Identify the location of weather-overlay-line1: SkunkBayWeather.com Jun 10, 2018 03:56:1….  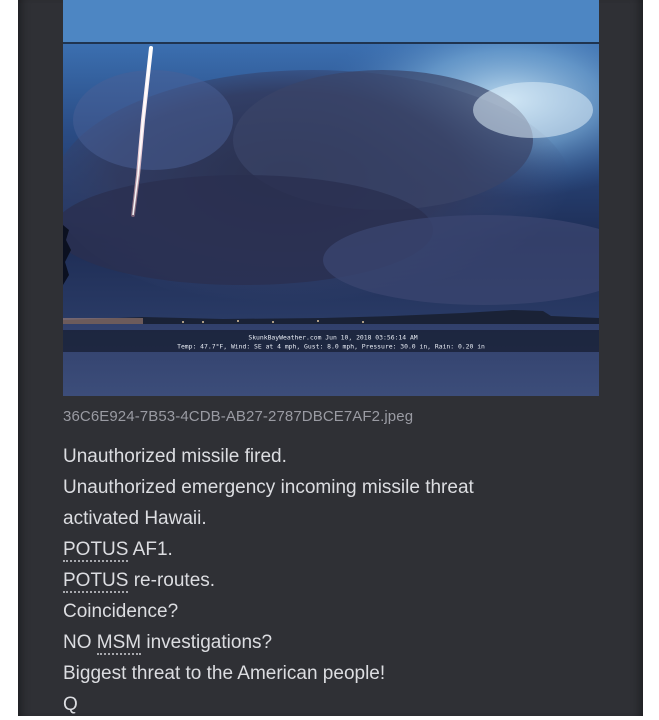
(332, 338).